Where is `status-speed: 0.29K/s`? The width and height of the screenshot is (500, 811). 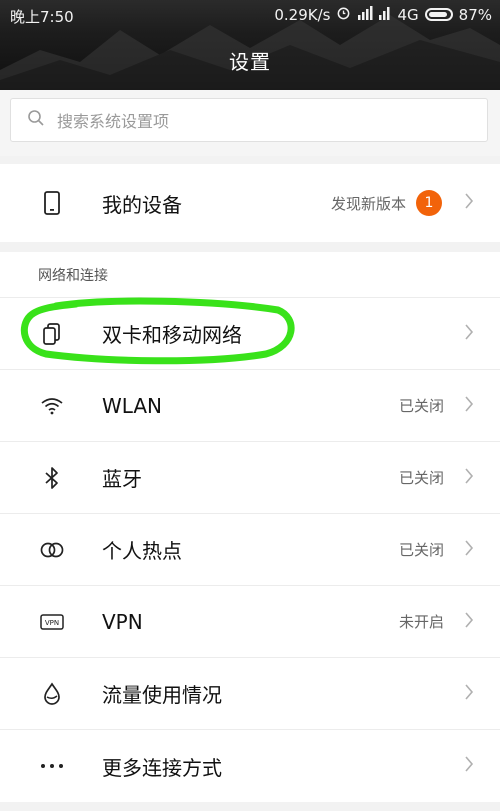
status-speed: 0.29K/s is located at coordinates (302, 14).